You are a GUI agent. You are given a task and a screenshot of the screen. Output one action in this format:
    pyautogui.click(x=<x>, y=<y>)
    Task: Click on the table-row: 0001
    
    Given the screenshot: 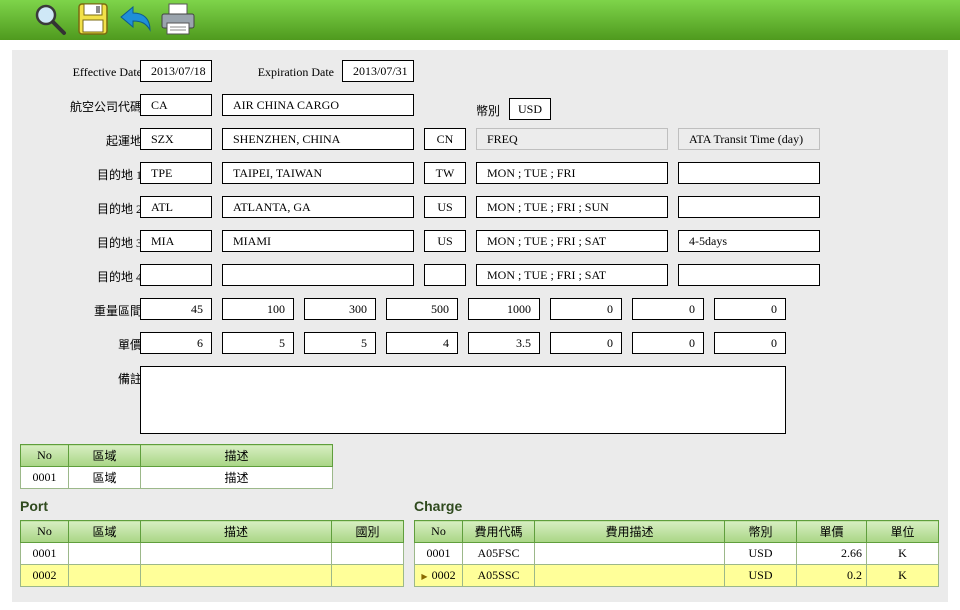 What is the action you would take?
    pyautogui.click(x=212, y=553)
    